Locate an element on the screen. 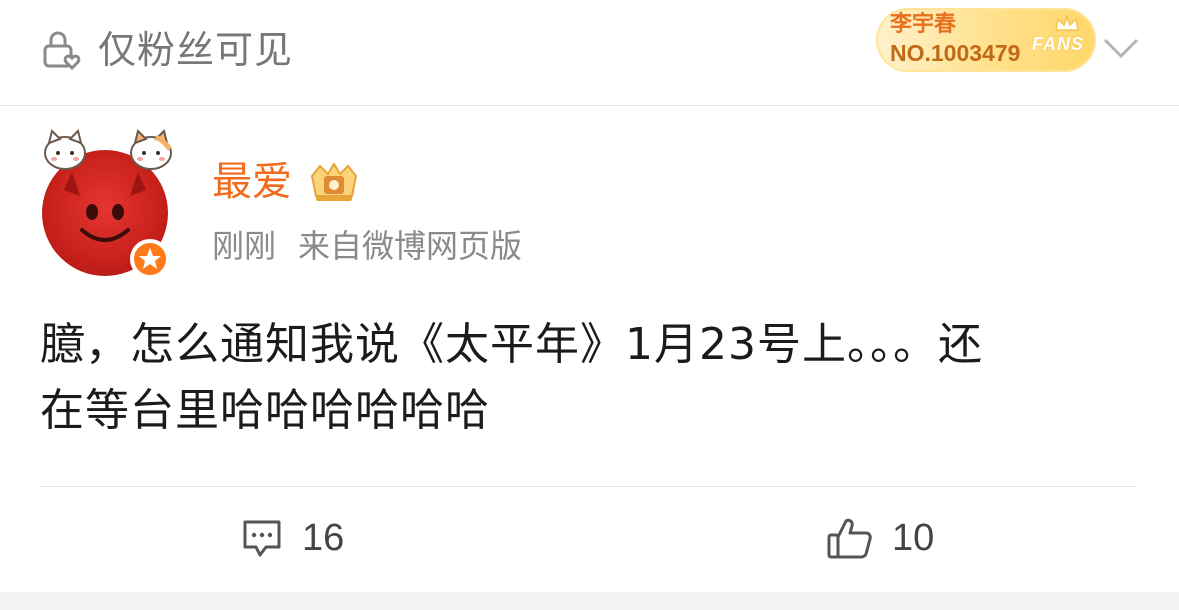 Image resolution: width=1179 pixels, height=610 pixels. chevron-down-icon is located at coordinates (1121, 48).